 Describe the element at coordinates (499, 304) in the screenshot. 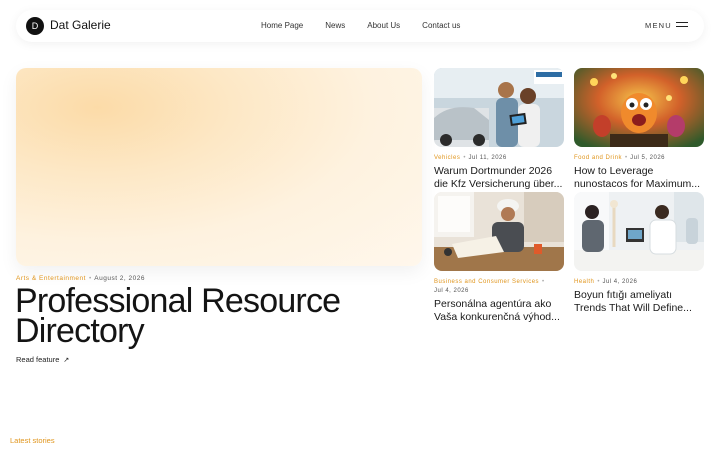

I see `story-title: Personálna agentúra ako` at that location.